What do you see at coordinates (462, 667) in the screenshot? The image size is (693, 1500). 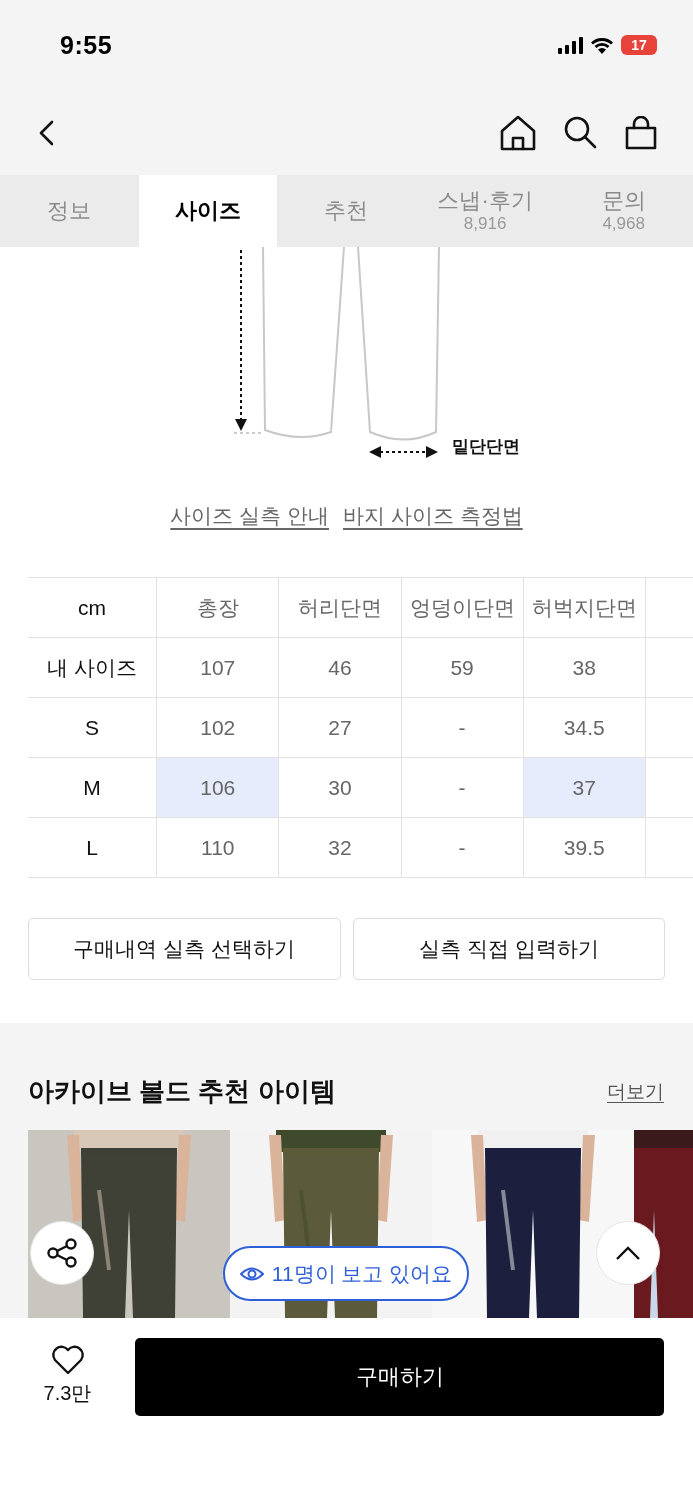 I see `table-cell: 59` at bounding box center [462, 667].